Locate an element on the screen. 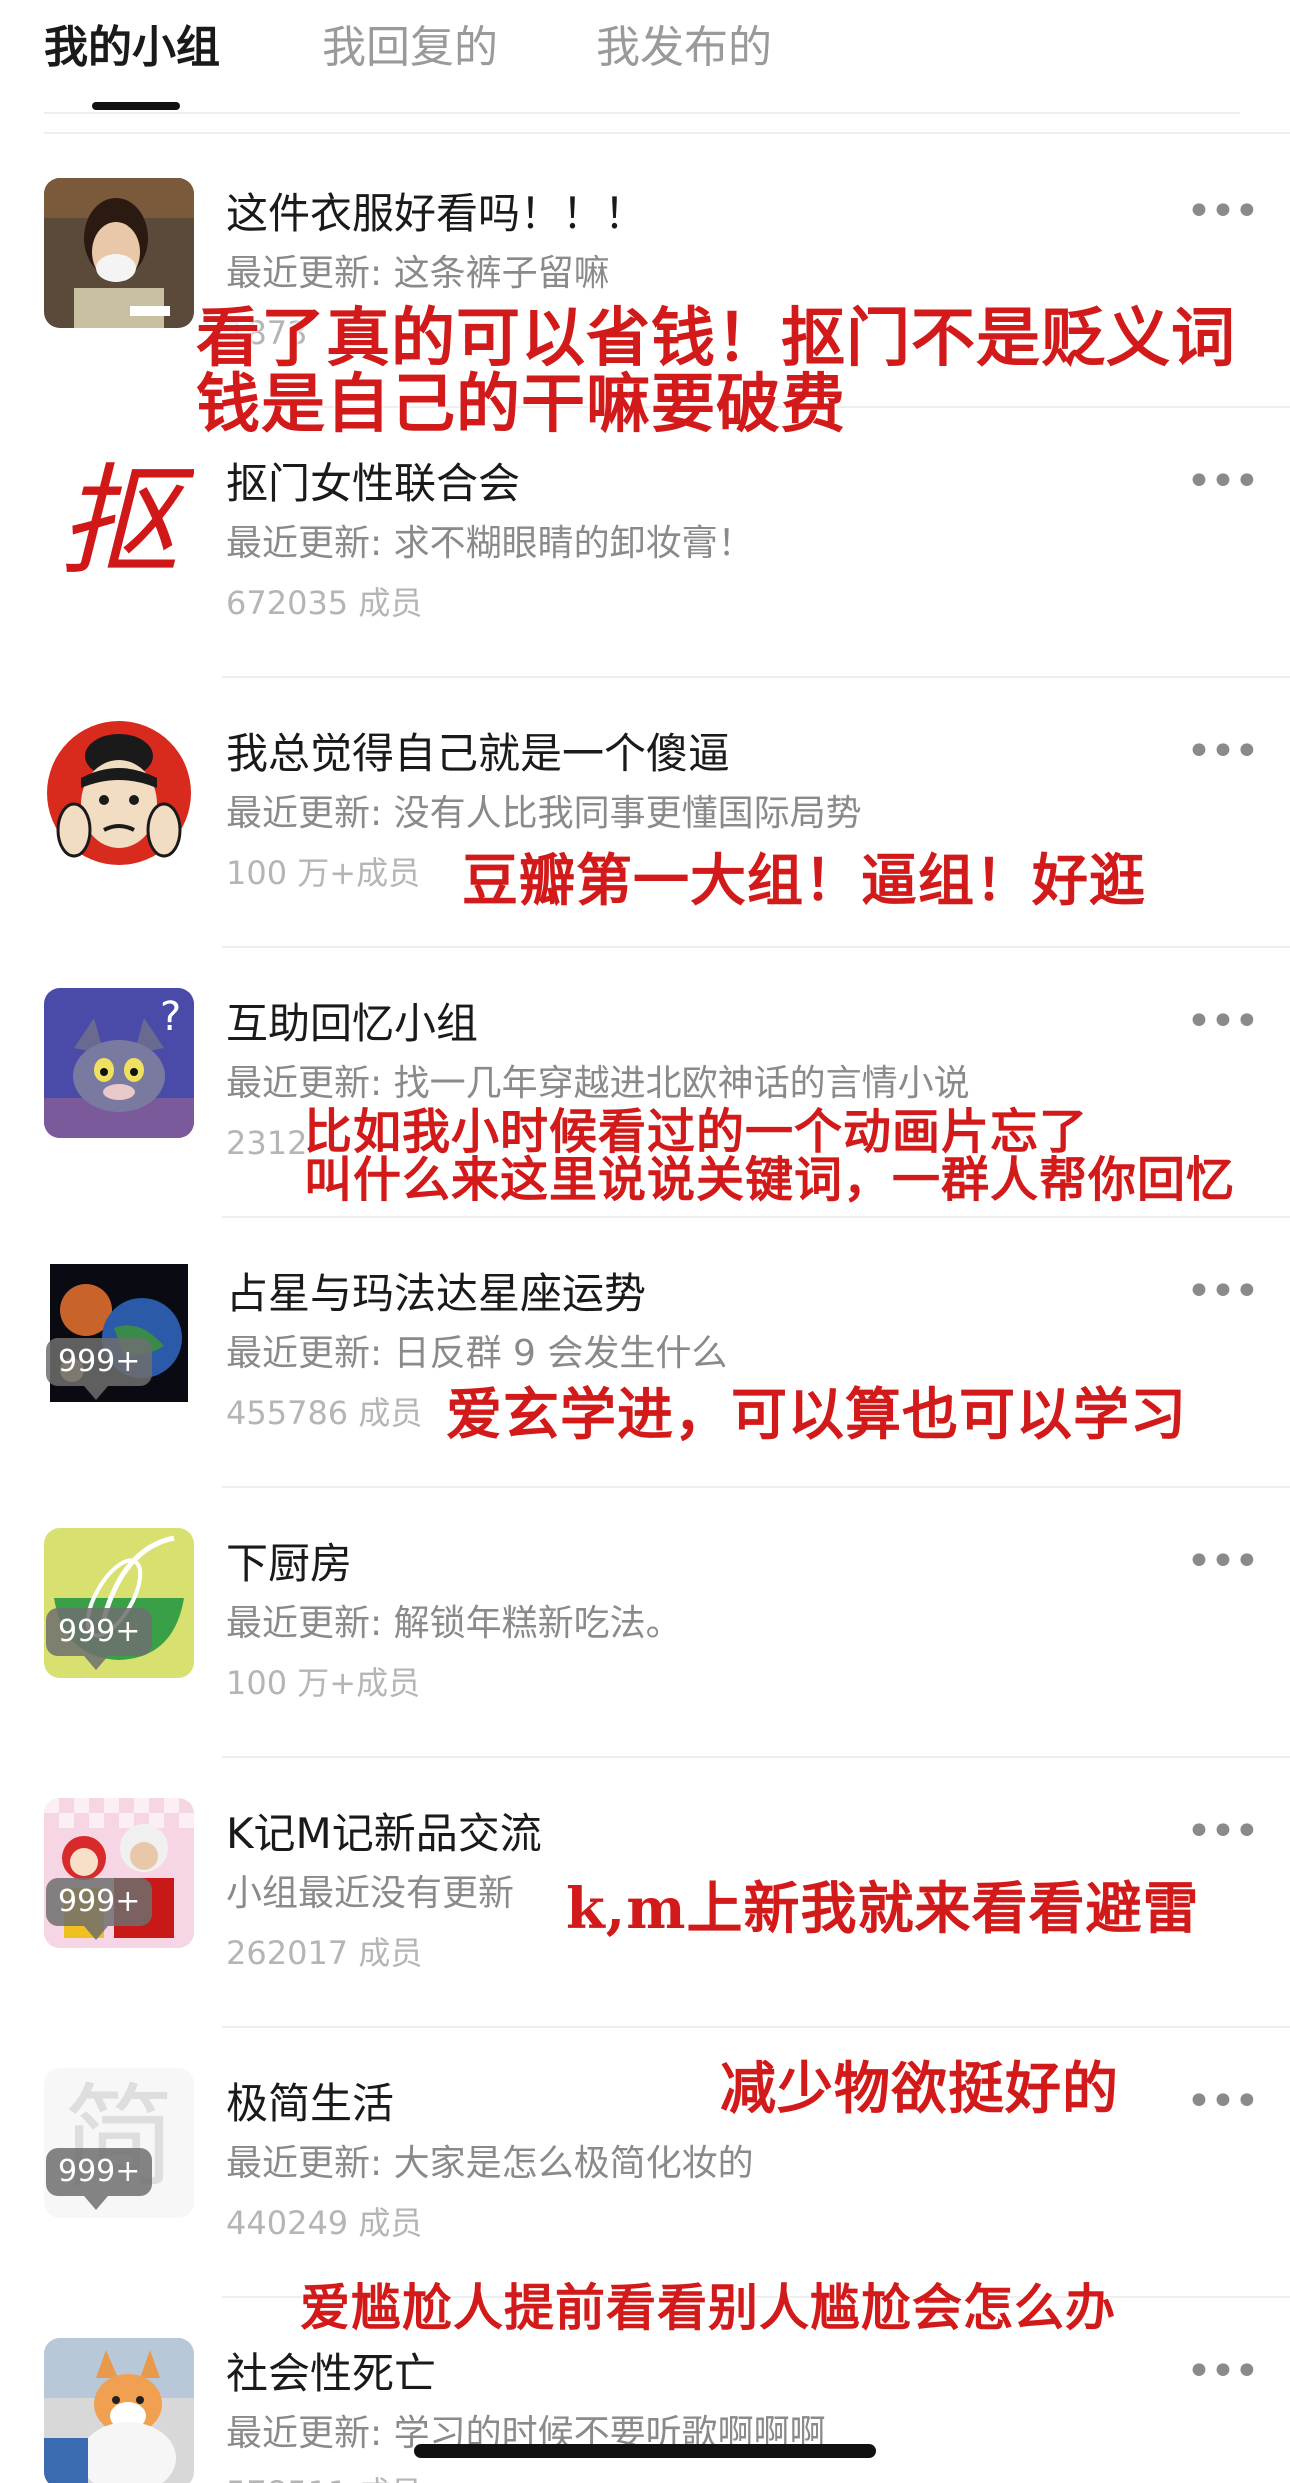 This screenshot has width=1290, height=2483. annotation-text: 爱玄学进，可以算也可以学习 is located at coordinates (816, 1415).